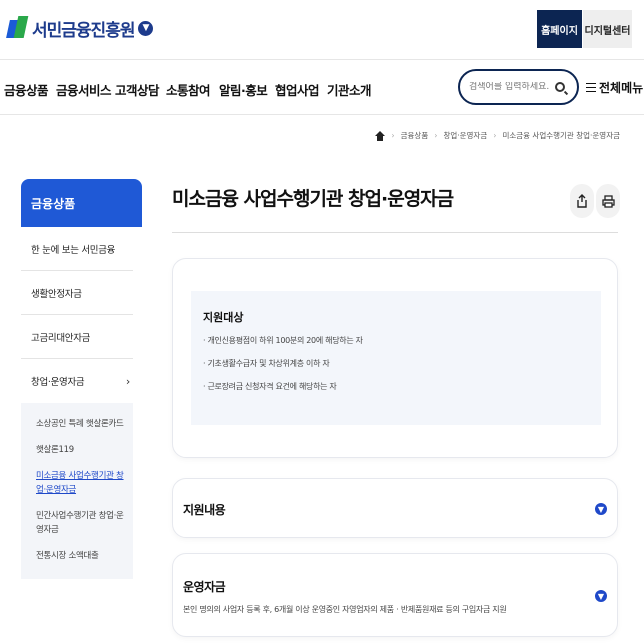  Describe the element at coordinates (84, 89) in the screenshot. I see `nav-item-financial-services: 금융서비스` at that location.